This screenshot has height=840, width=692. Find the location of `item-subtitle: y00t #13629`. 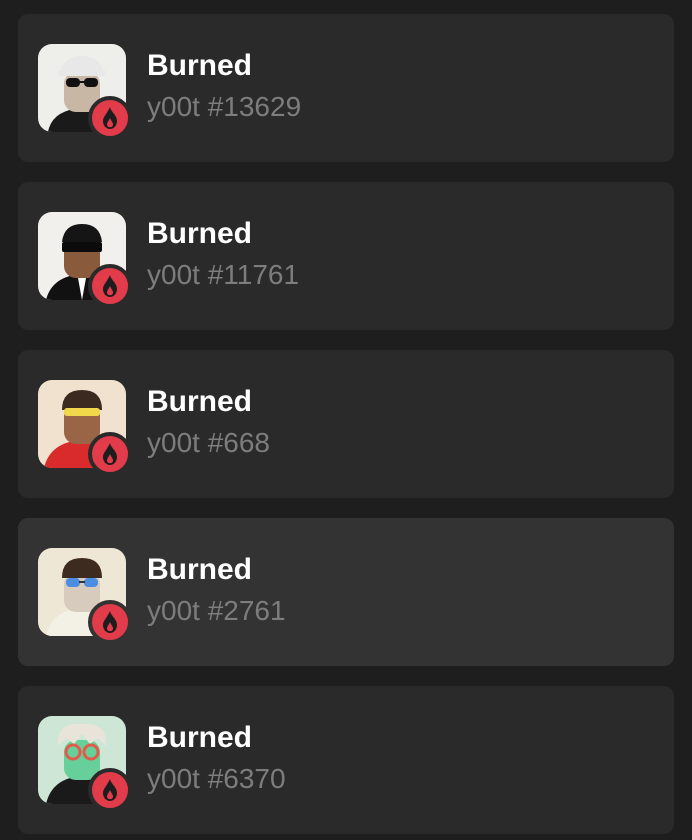

item-subtitle: y00t #13629 is located at coordinates (224, 106).